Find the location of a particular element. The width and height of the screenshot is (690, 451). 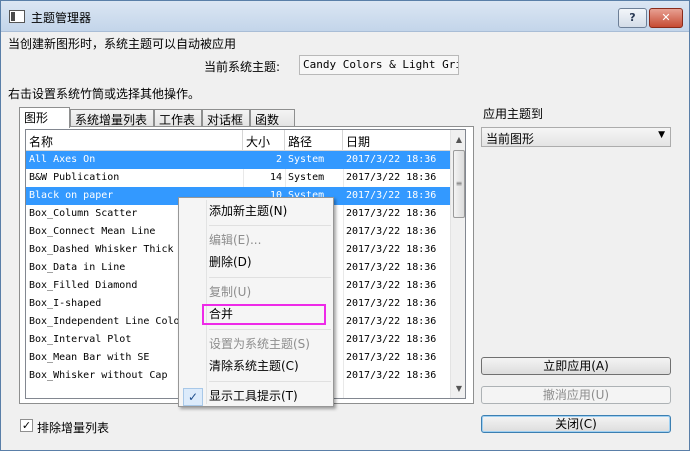

column-header-date: 日期 is located at coordinates (396, 140).